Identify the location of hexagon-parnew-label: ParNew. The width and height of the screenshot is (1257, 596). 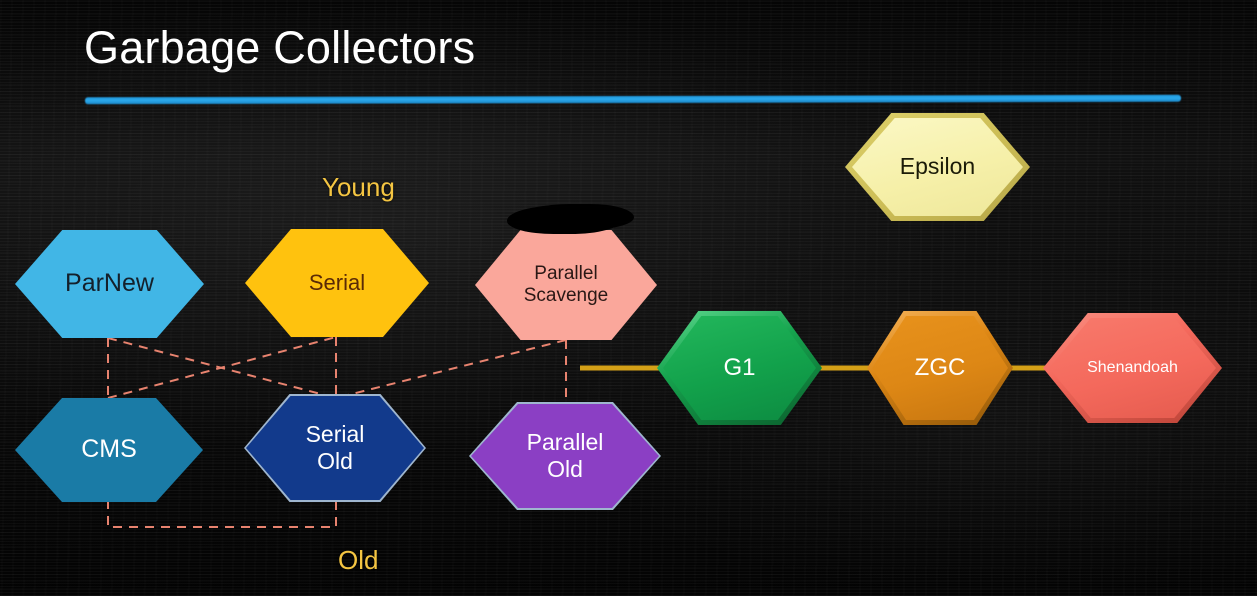
(109, 283).